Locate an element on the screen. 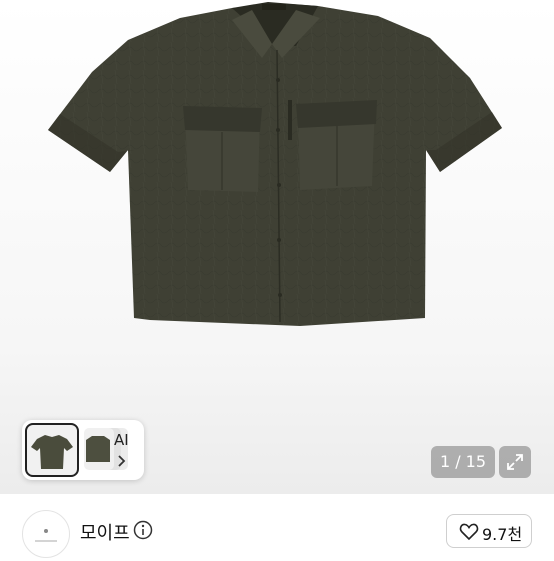 This screenshot has width=554, height=561. page-counter: 1 / 15 is located at coordinates (463, 462).